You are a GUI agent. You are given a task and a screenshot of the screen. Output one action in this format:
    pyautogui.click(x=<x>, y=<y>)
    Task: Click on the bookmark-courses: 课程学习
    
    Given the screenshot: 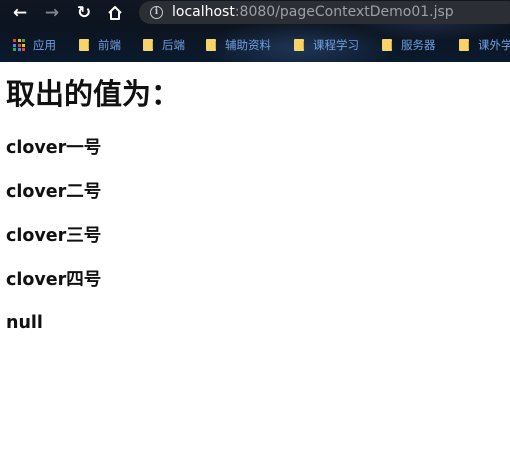 What is the action you would take?
    pyautogui.click(x=326, y=45)
    